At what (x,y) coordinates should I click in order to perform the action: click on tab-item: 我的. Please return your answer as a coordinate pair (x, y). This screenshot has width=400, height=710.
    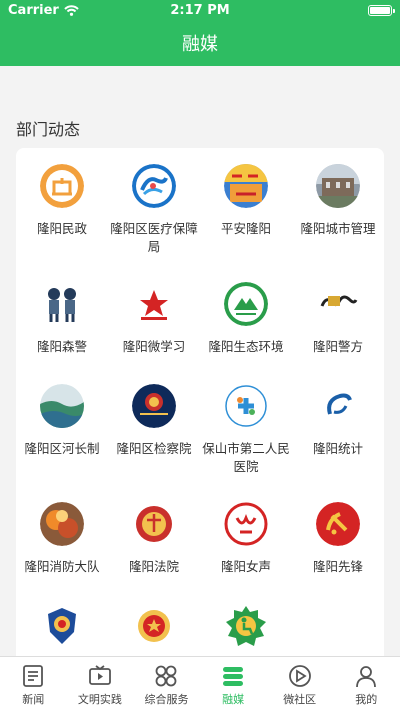
    Looking at the image, I should click on (366, 683).